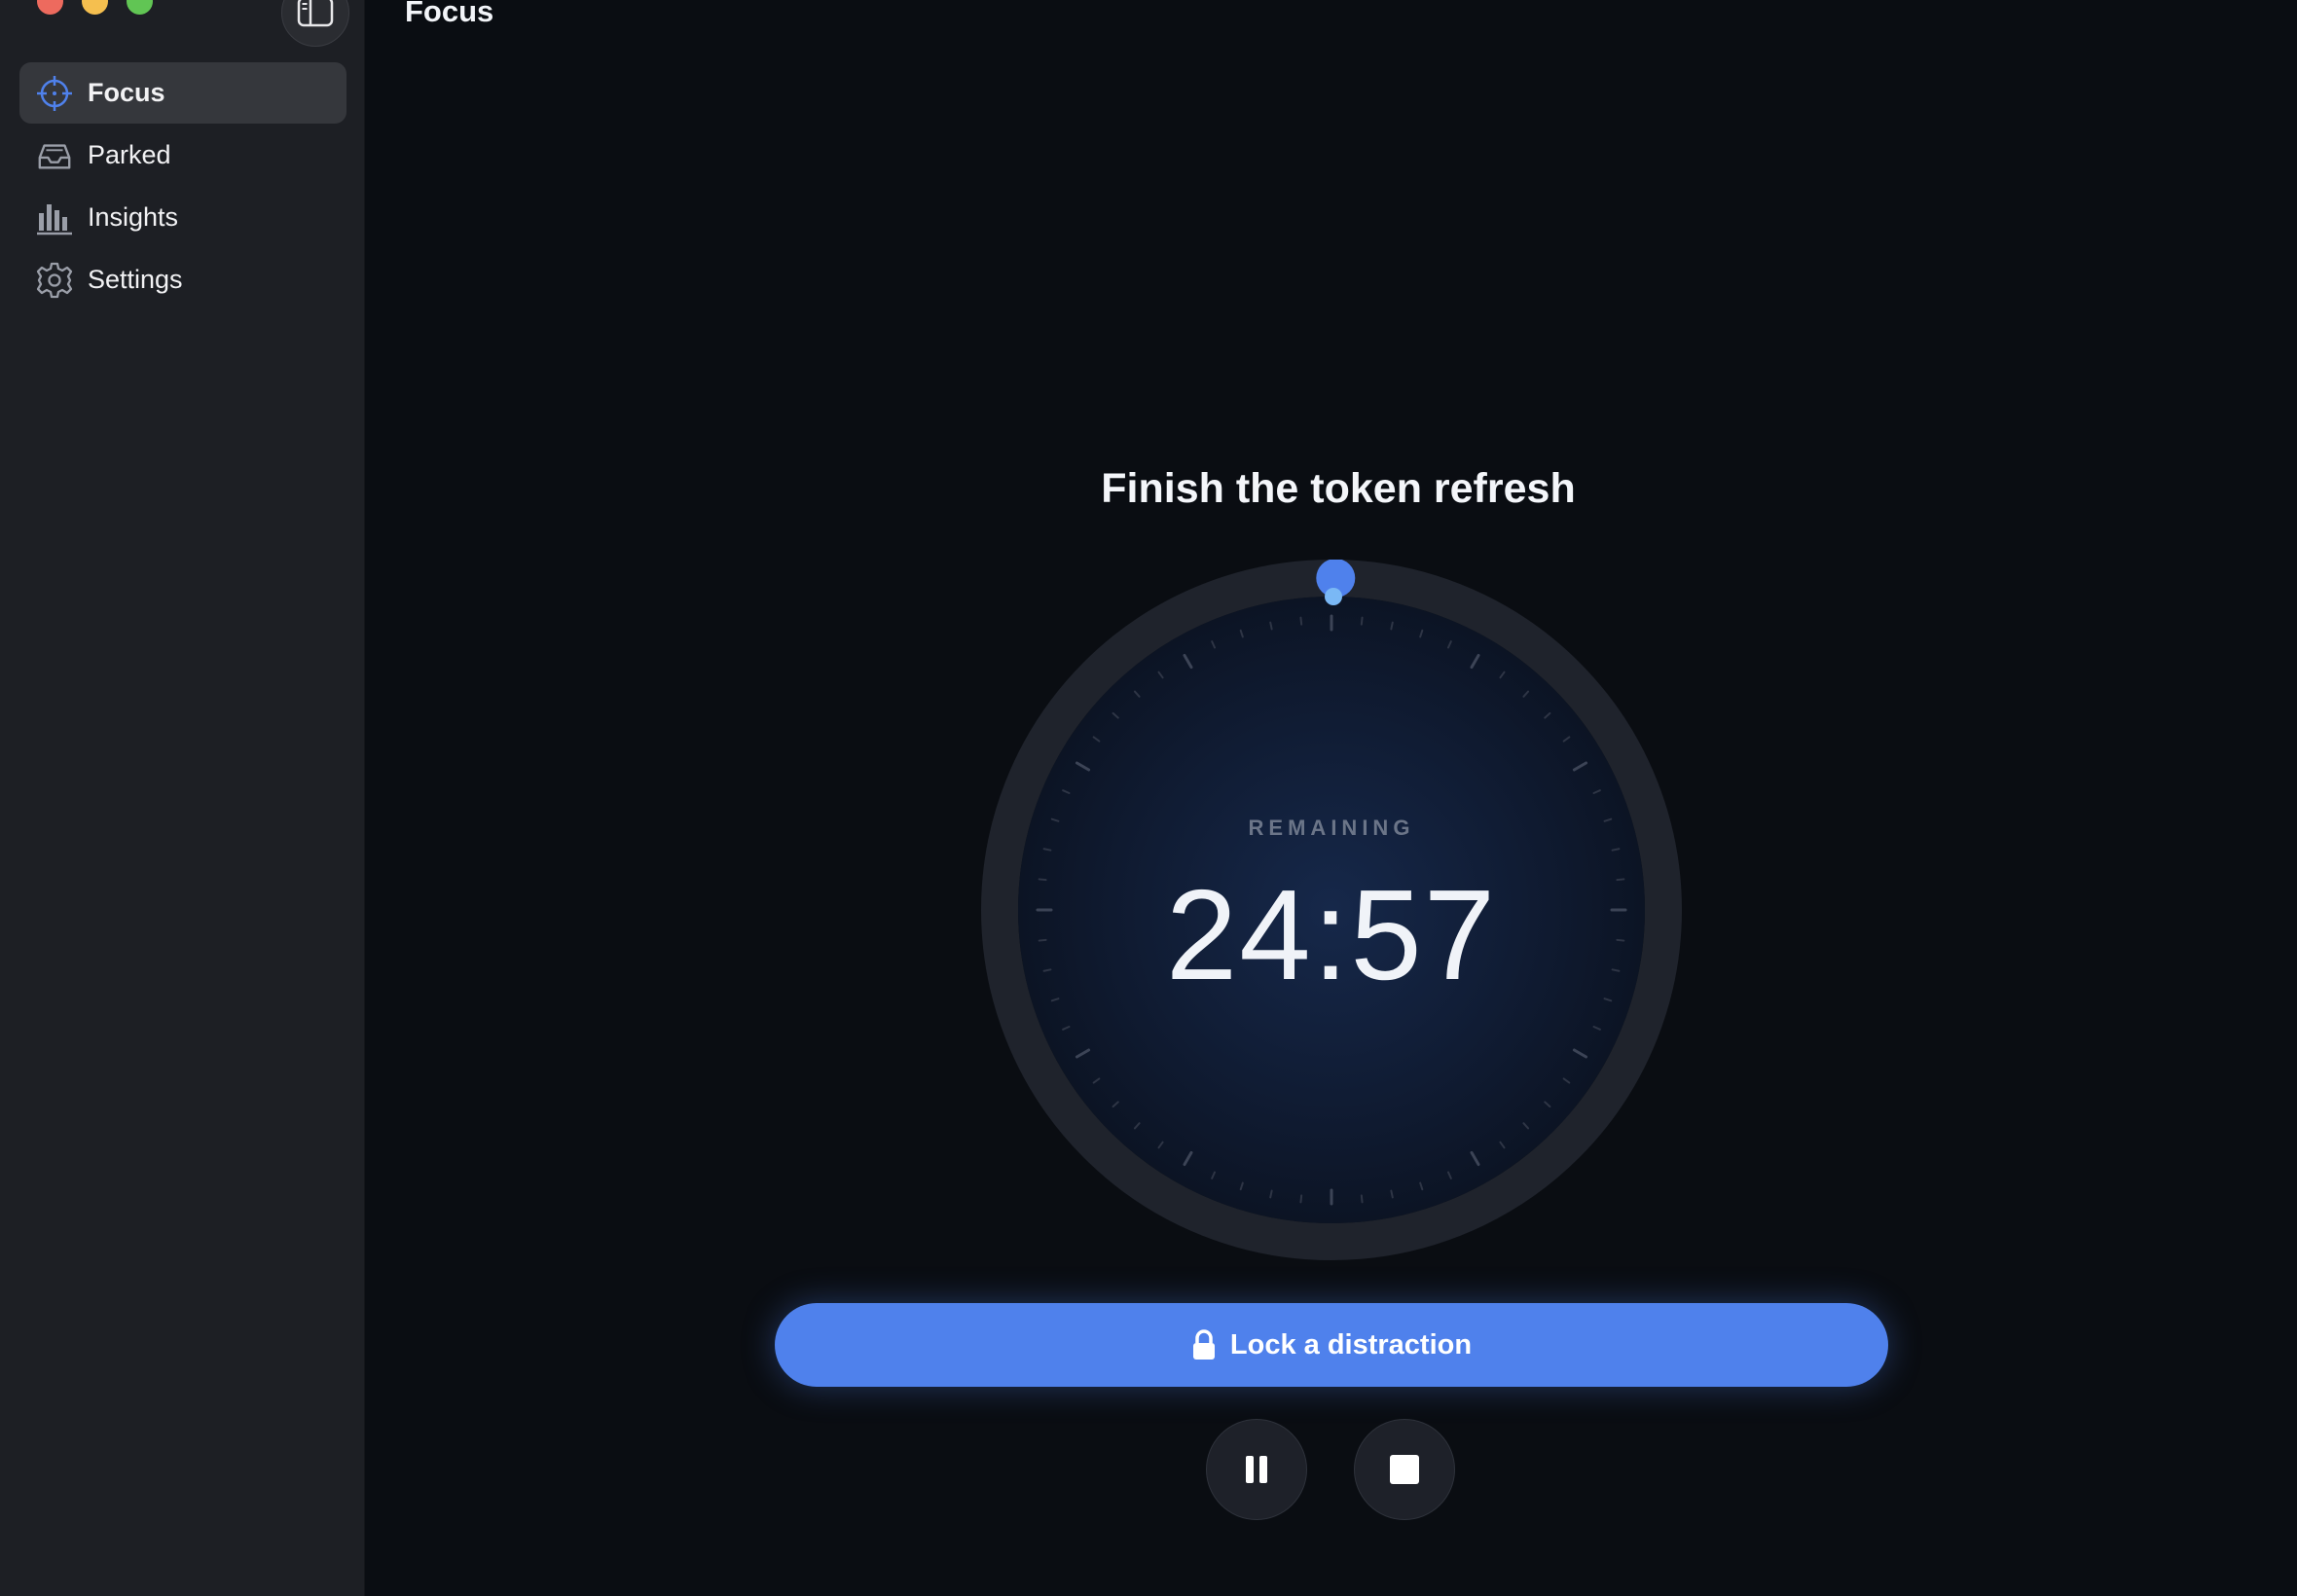 This screenshot has width=2297, height=1596. I want to click on stop-icon, so click(1404, 1469).